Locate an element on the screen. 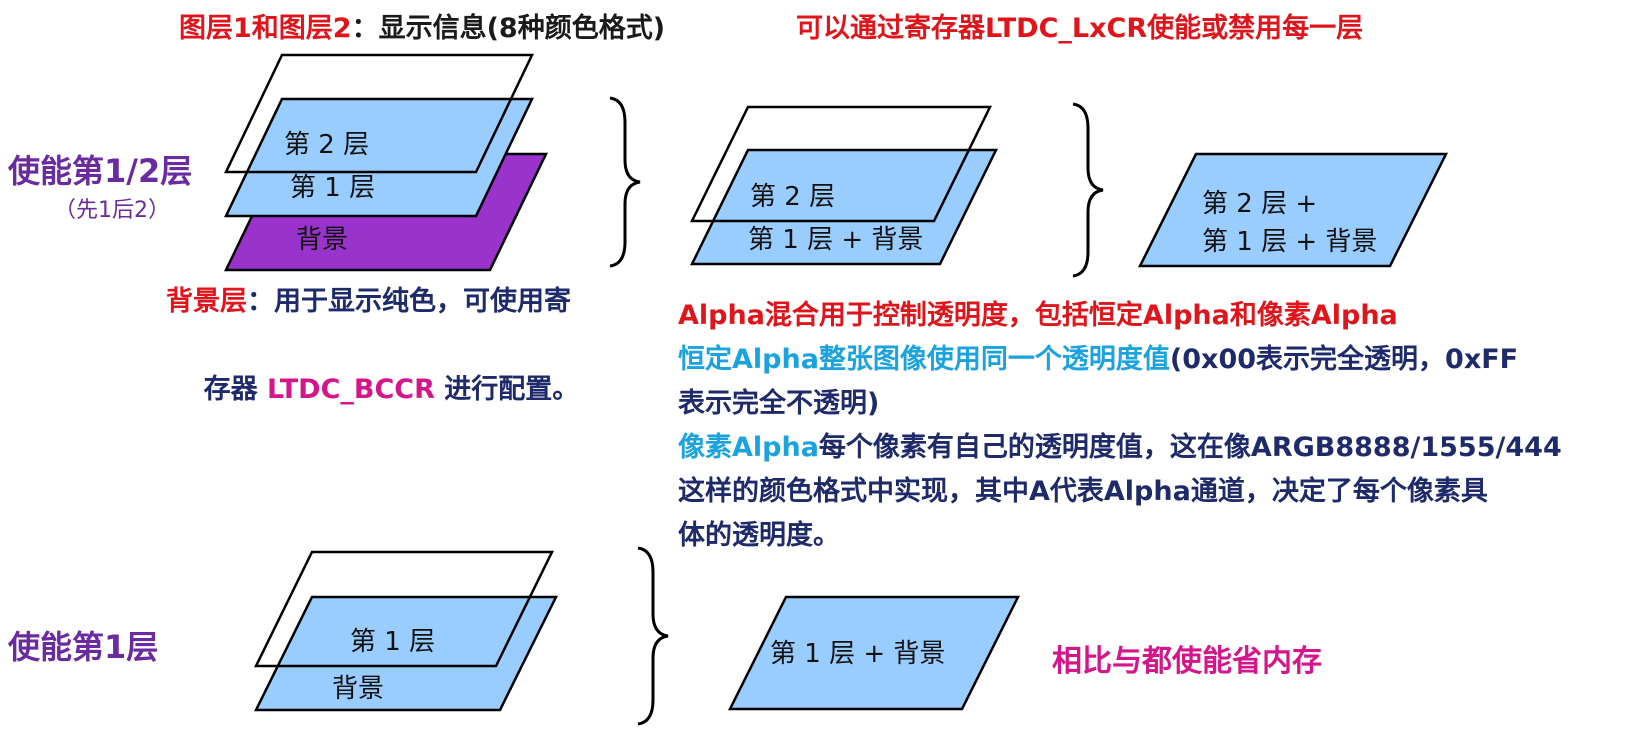  alpha-pixel-text-c: 体的透明度。 is located at coordinates (759, 535).